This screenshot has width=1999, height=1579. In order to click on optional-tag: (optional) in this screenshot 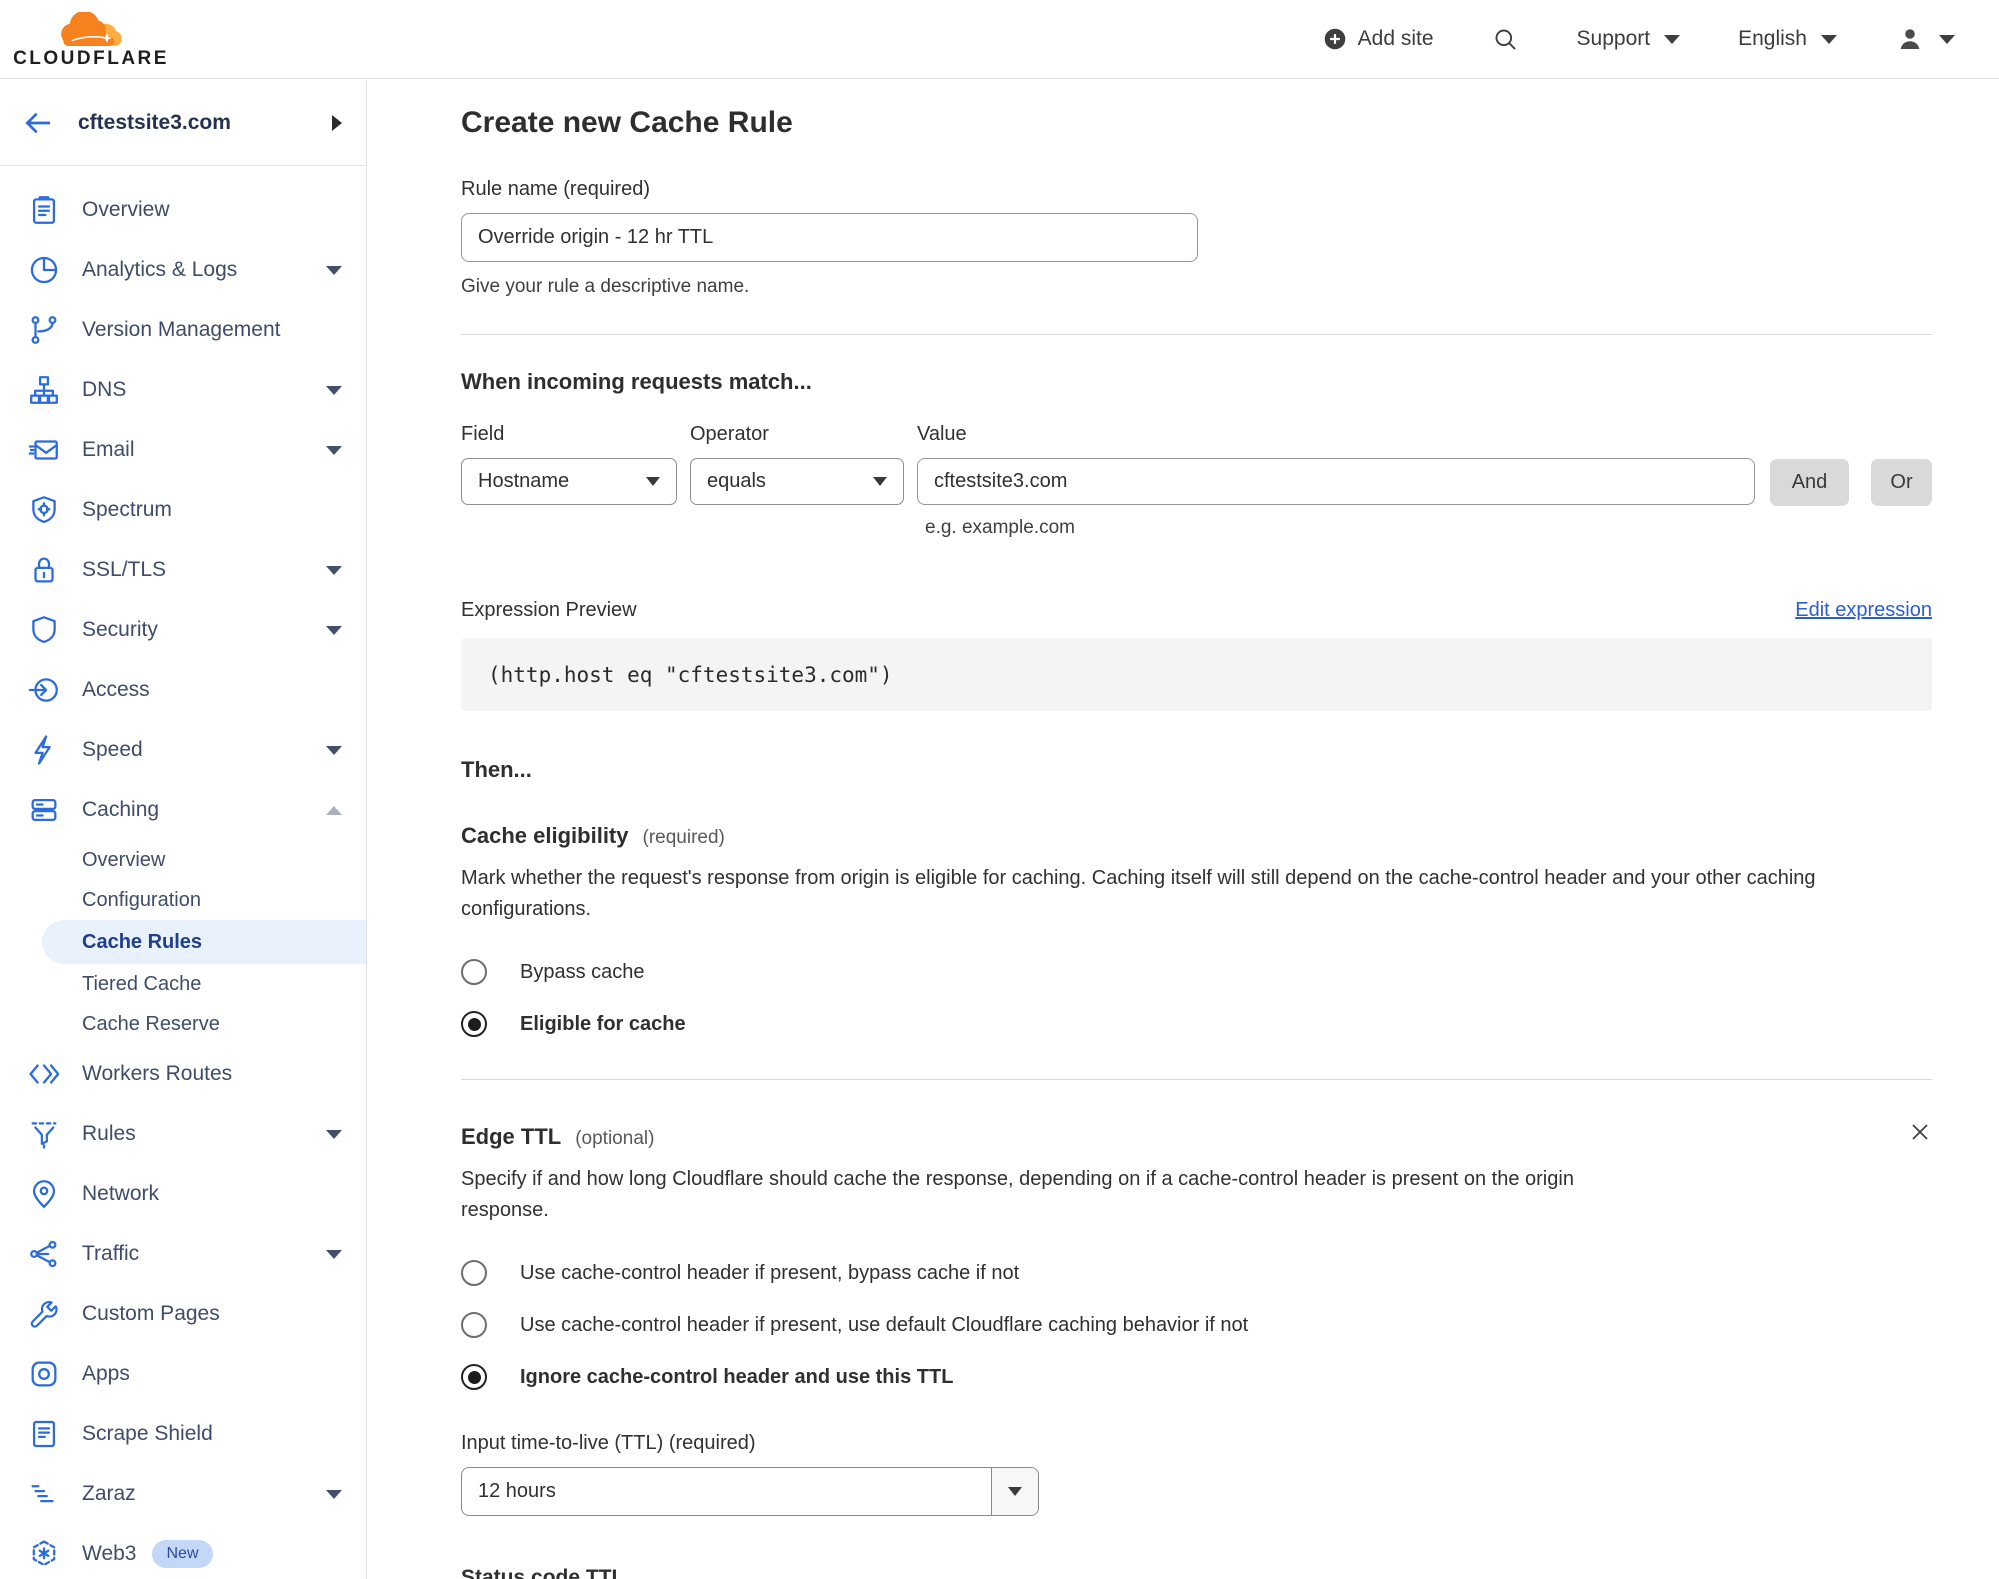, I will do `click(615, 1138)`.